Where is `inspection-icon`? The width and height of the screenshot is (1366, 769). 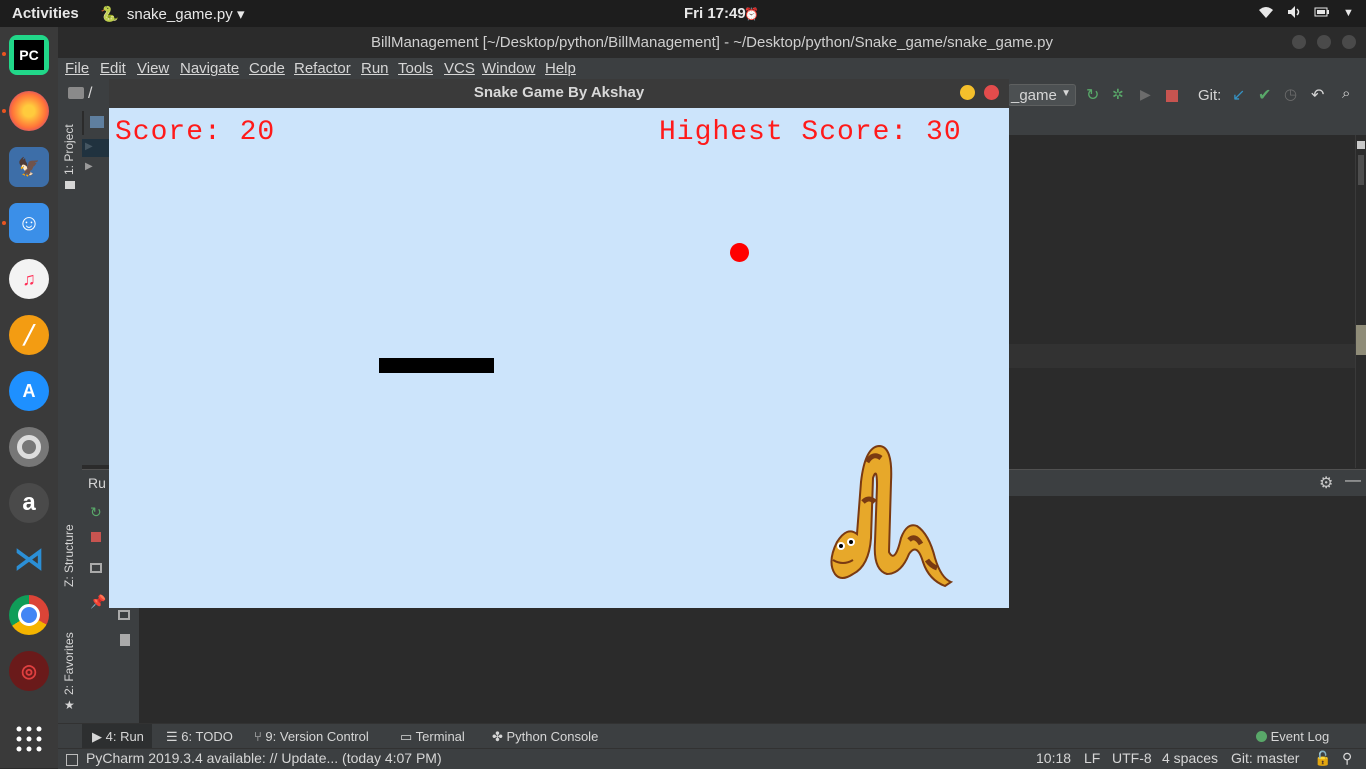 inspection-icon is located at coordinates (1361, 145).